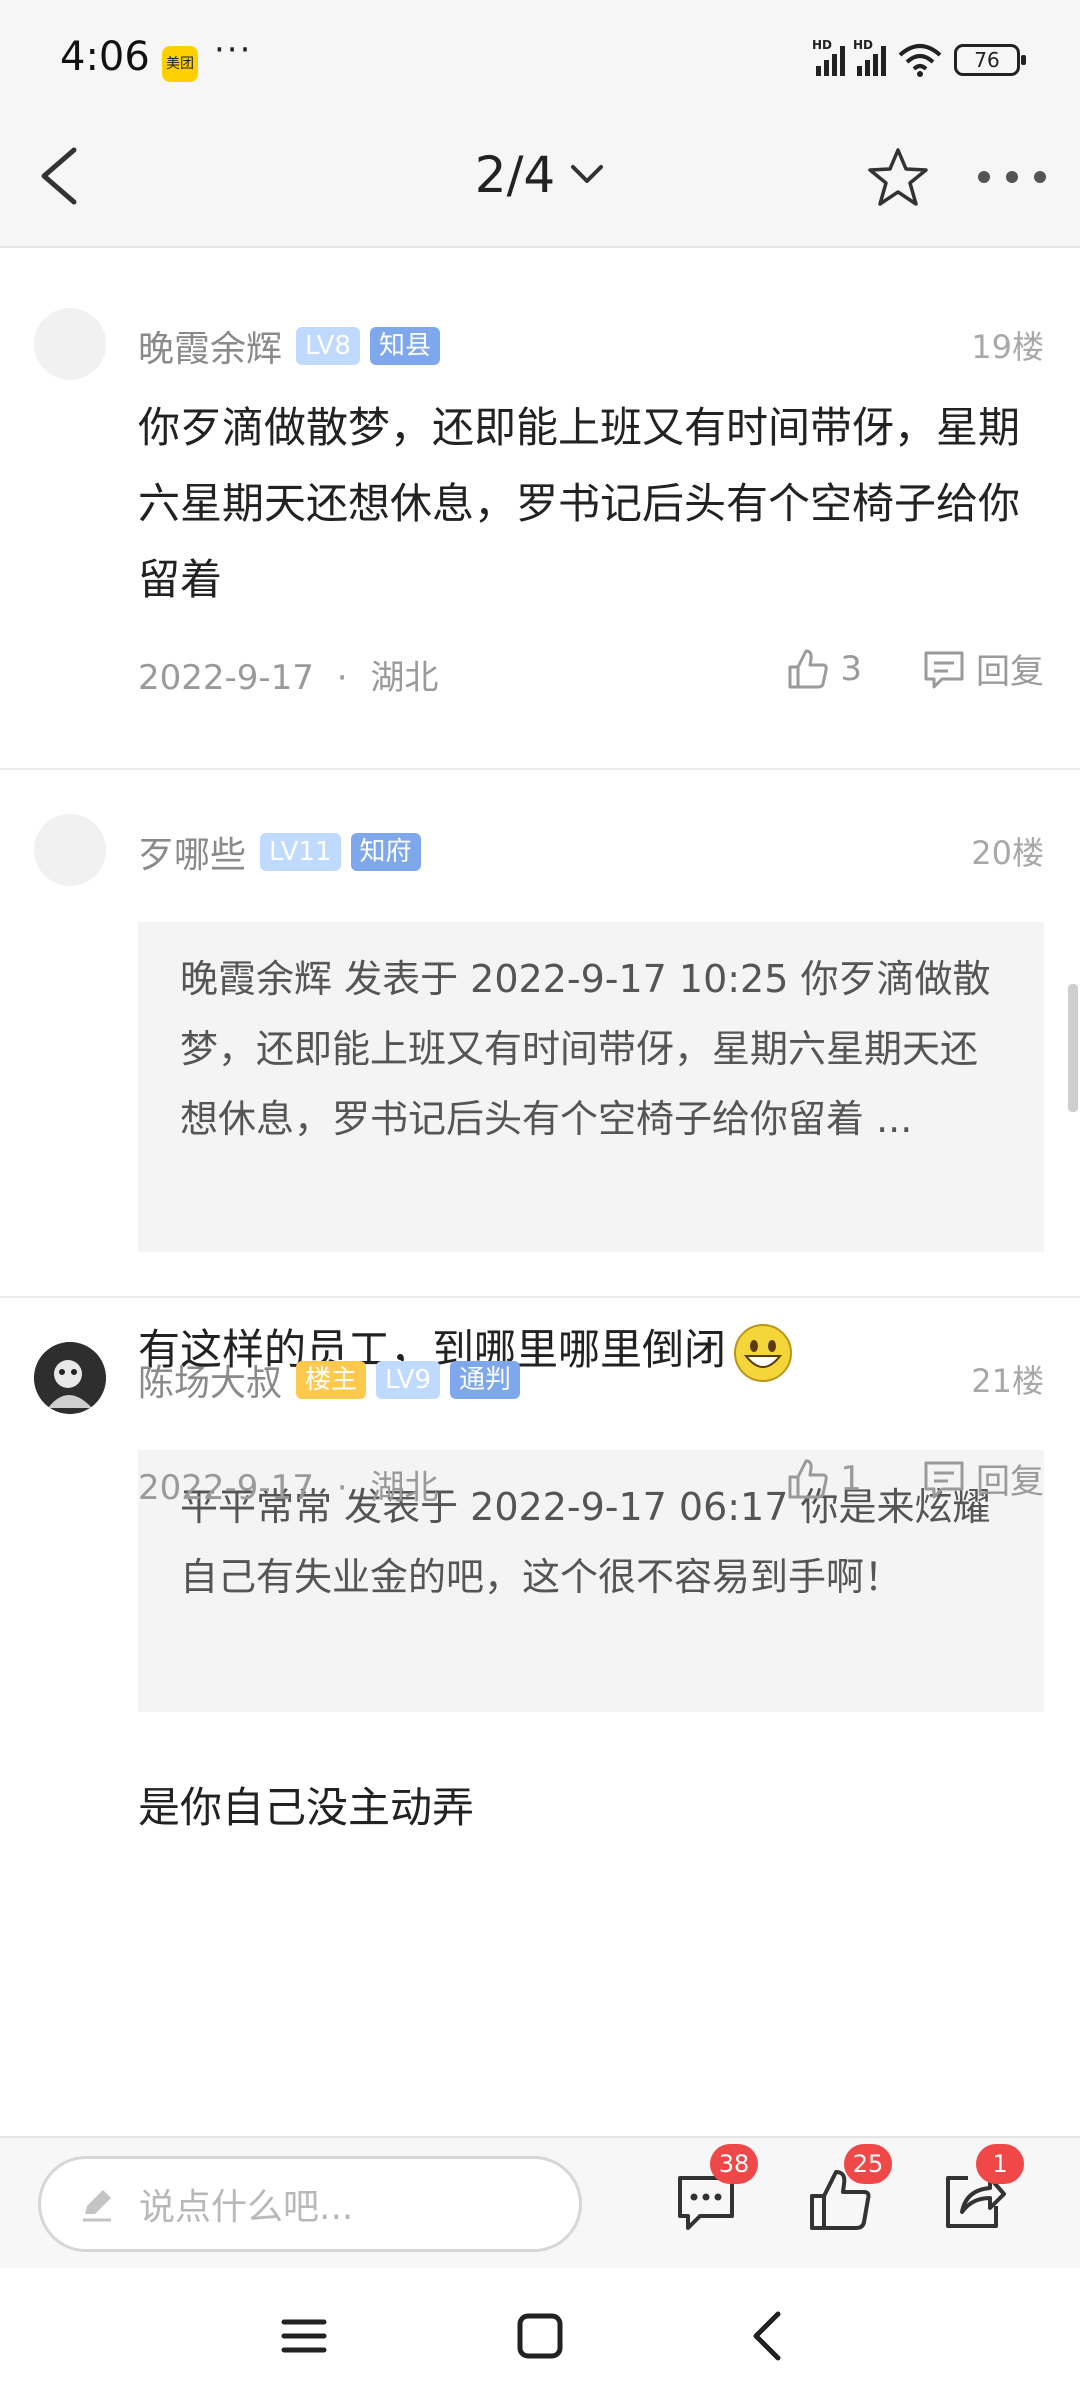  I want to click on user-row: 陈场大叔 楼主 LV9 通判, so click(329, 1380).